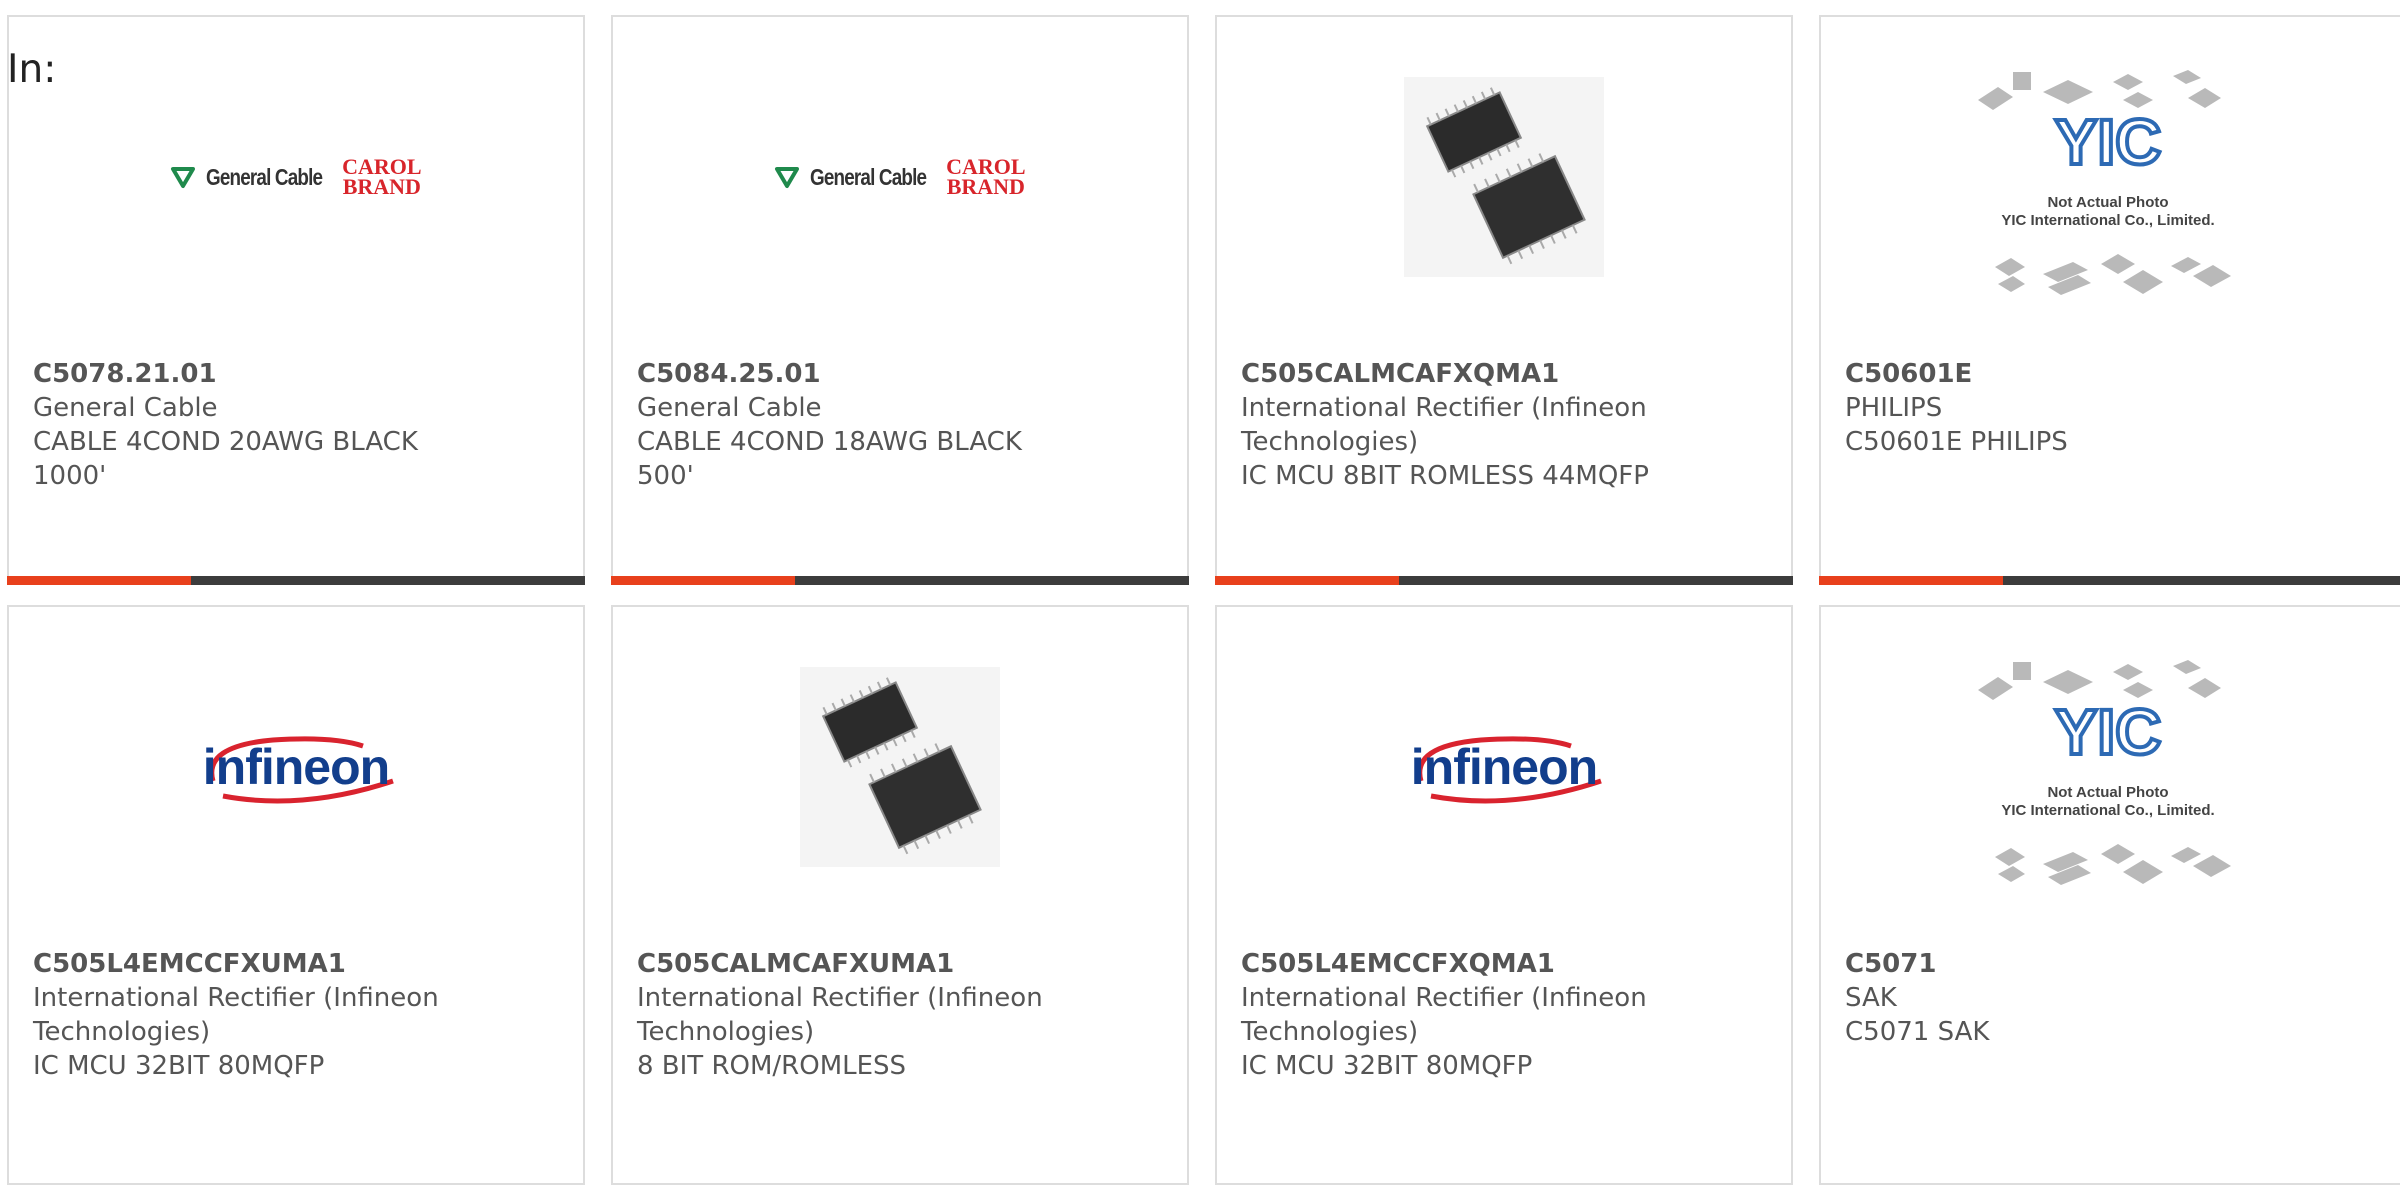 This screenshot has height=1185, width=2400. I want to click on description: C5071 SAK, so click(1917, 1032).